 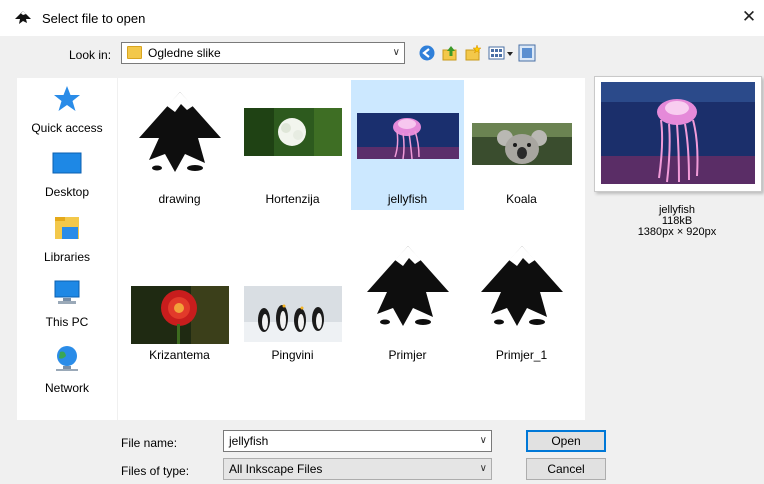 I want to click on view-menu-icon, so click(x=501, y=53).